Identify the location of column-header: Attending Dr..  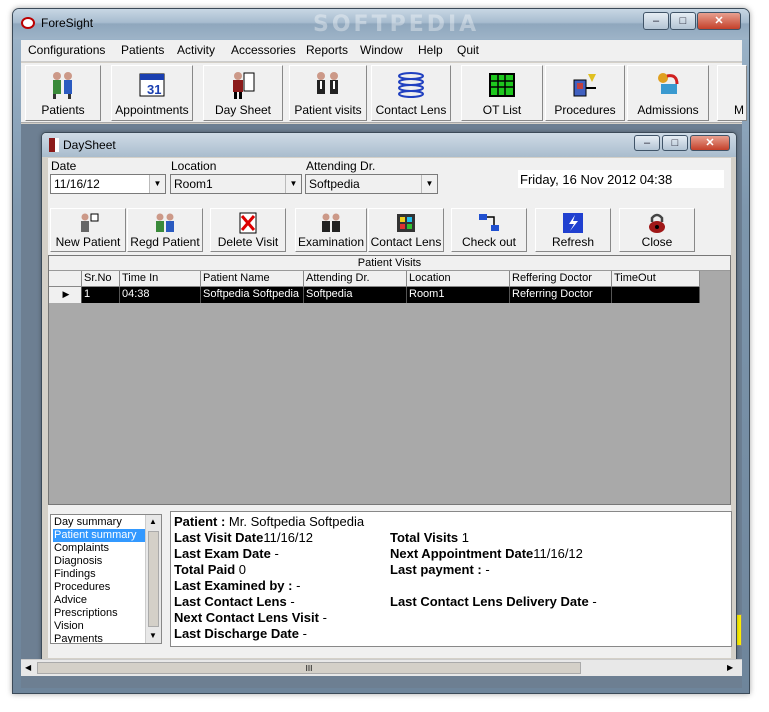
(355, 279).